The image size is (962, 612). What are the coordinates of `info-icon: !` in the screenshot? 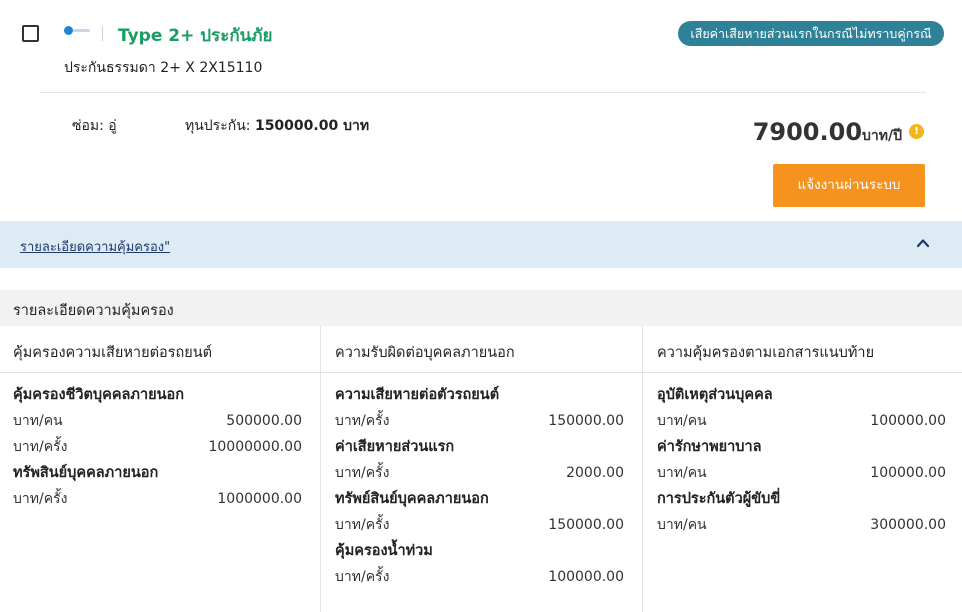 It's located at (916, 131).